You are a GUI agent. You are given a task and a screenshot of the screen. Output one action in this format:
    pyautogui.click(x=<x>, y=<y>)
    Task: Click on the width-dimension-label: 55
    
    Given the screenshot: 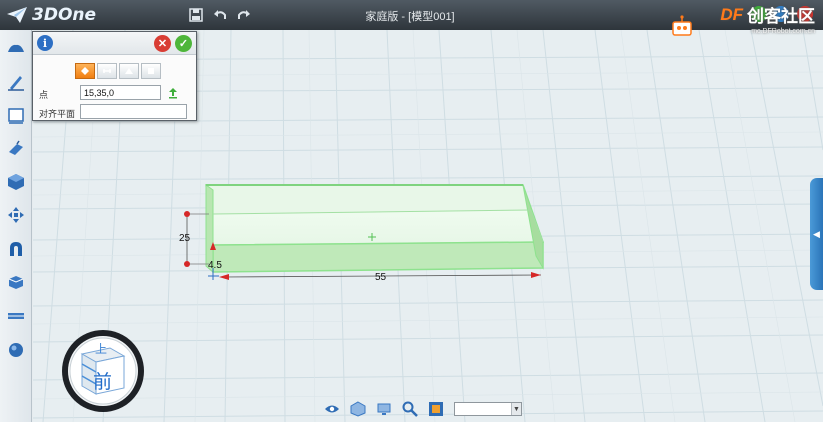 What is the action you would take?
    pyautogui.click(x=380, y=277)
    